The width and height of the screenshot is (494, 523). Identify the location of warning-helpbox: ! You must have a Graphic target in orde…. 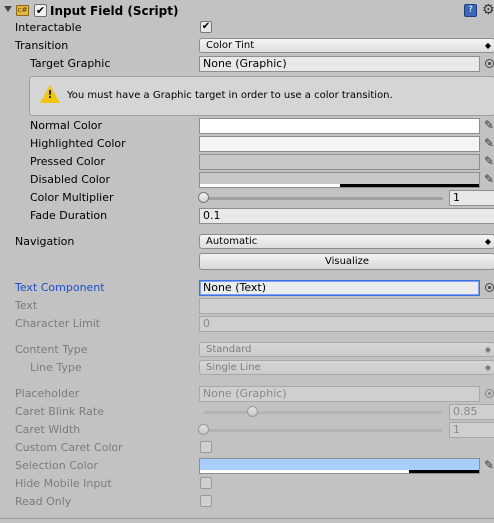
(261, 96).